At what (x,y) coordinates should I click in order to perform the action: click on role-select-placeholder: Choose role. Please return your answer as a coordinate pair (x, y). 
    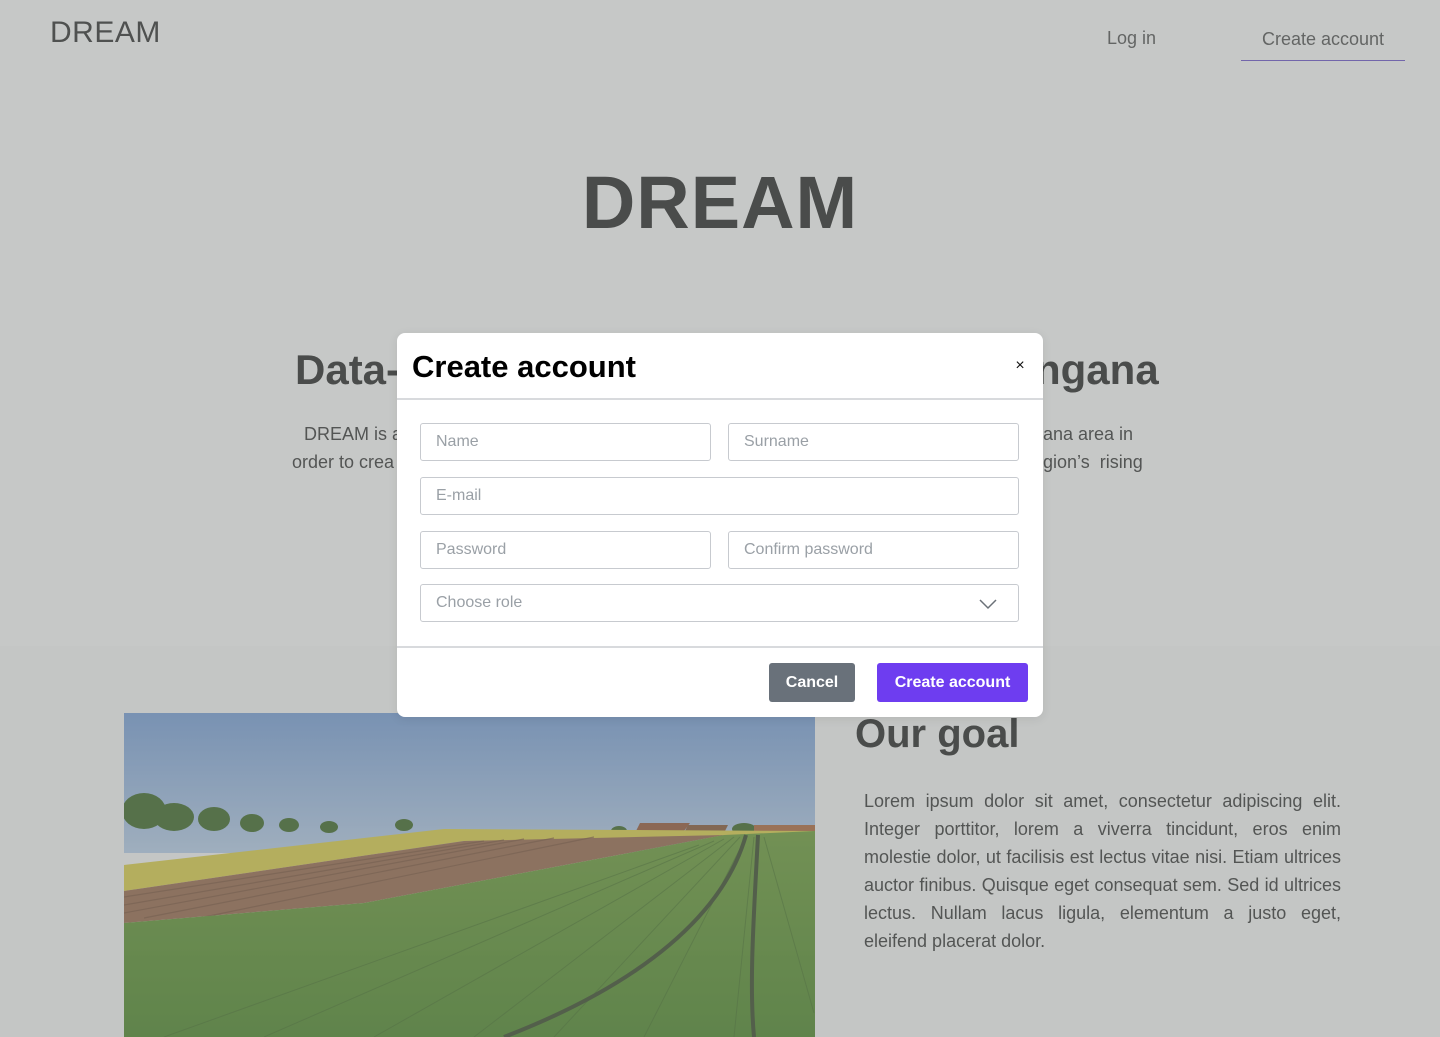
    Looking at the image, I should click on (479, 602).